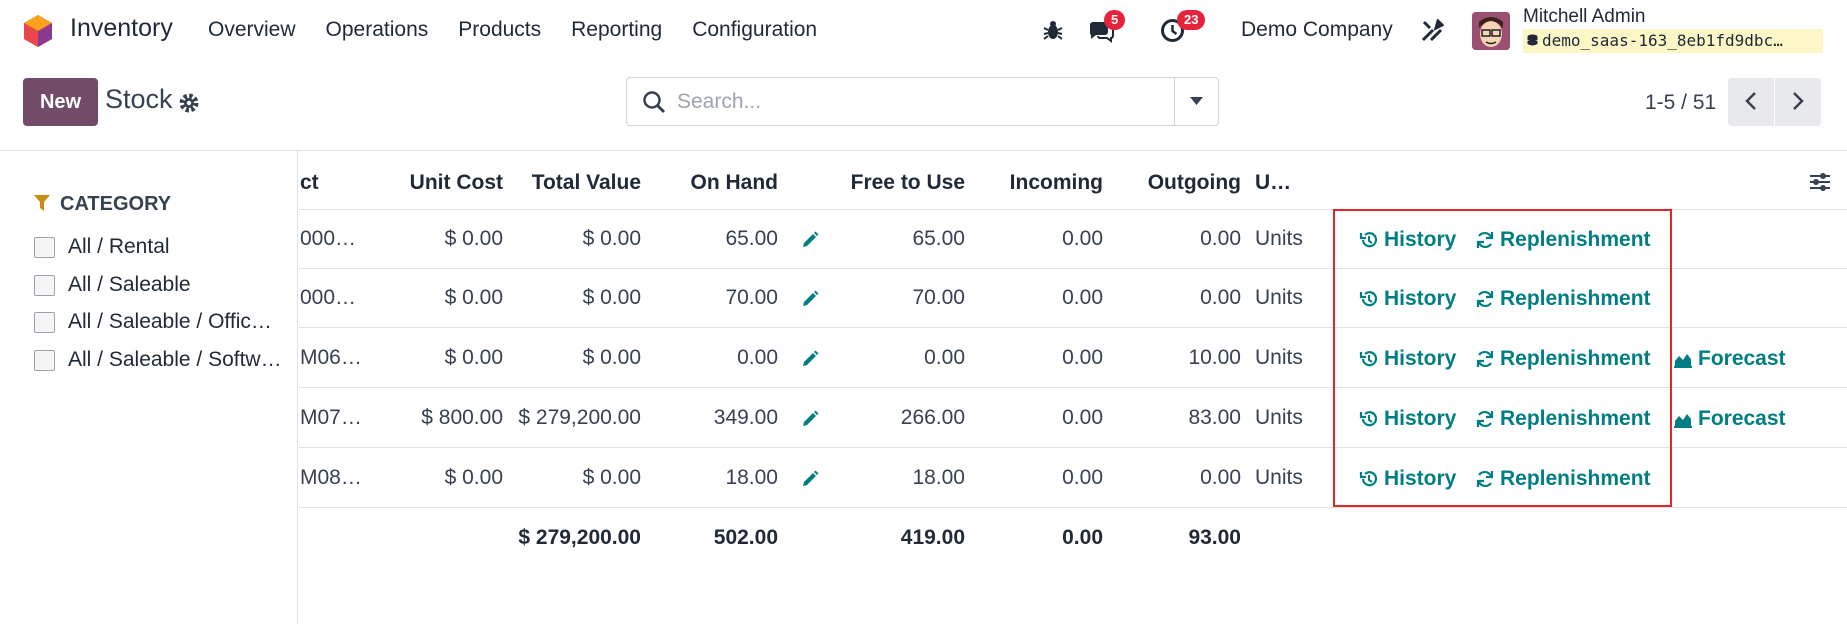  What do you see at coordinates (745, 417) in the screenshot?
I see `cell-on-hand: 349.00` at bounding box center [745, 417].